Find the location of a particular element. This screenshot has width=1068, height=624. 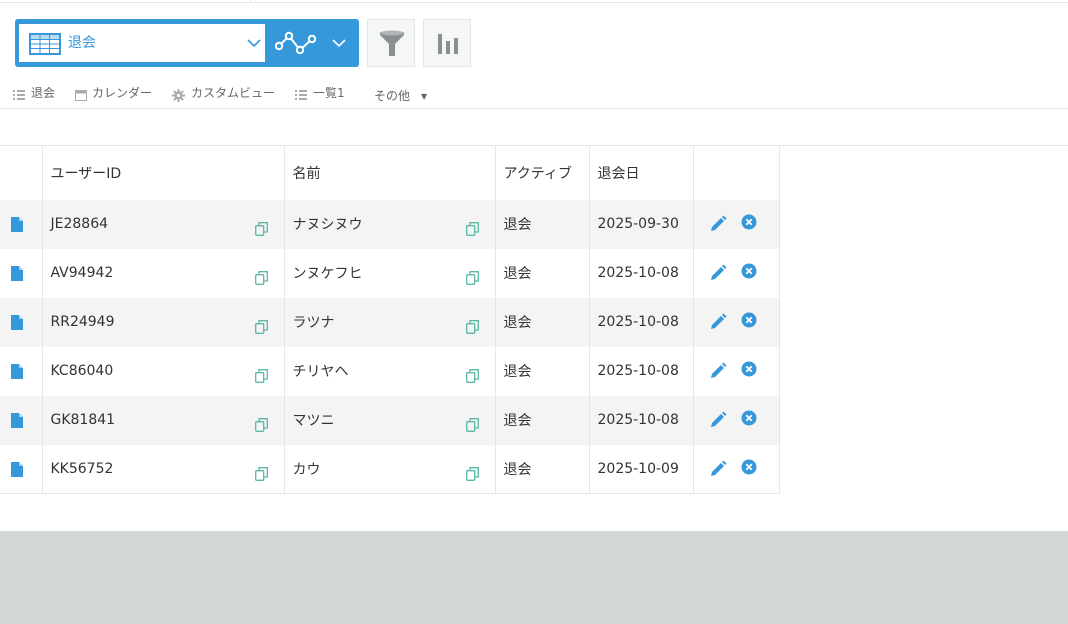

name-value: チリヤヘ is located at coordinates (320, 372).